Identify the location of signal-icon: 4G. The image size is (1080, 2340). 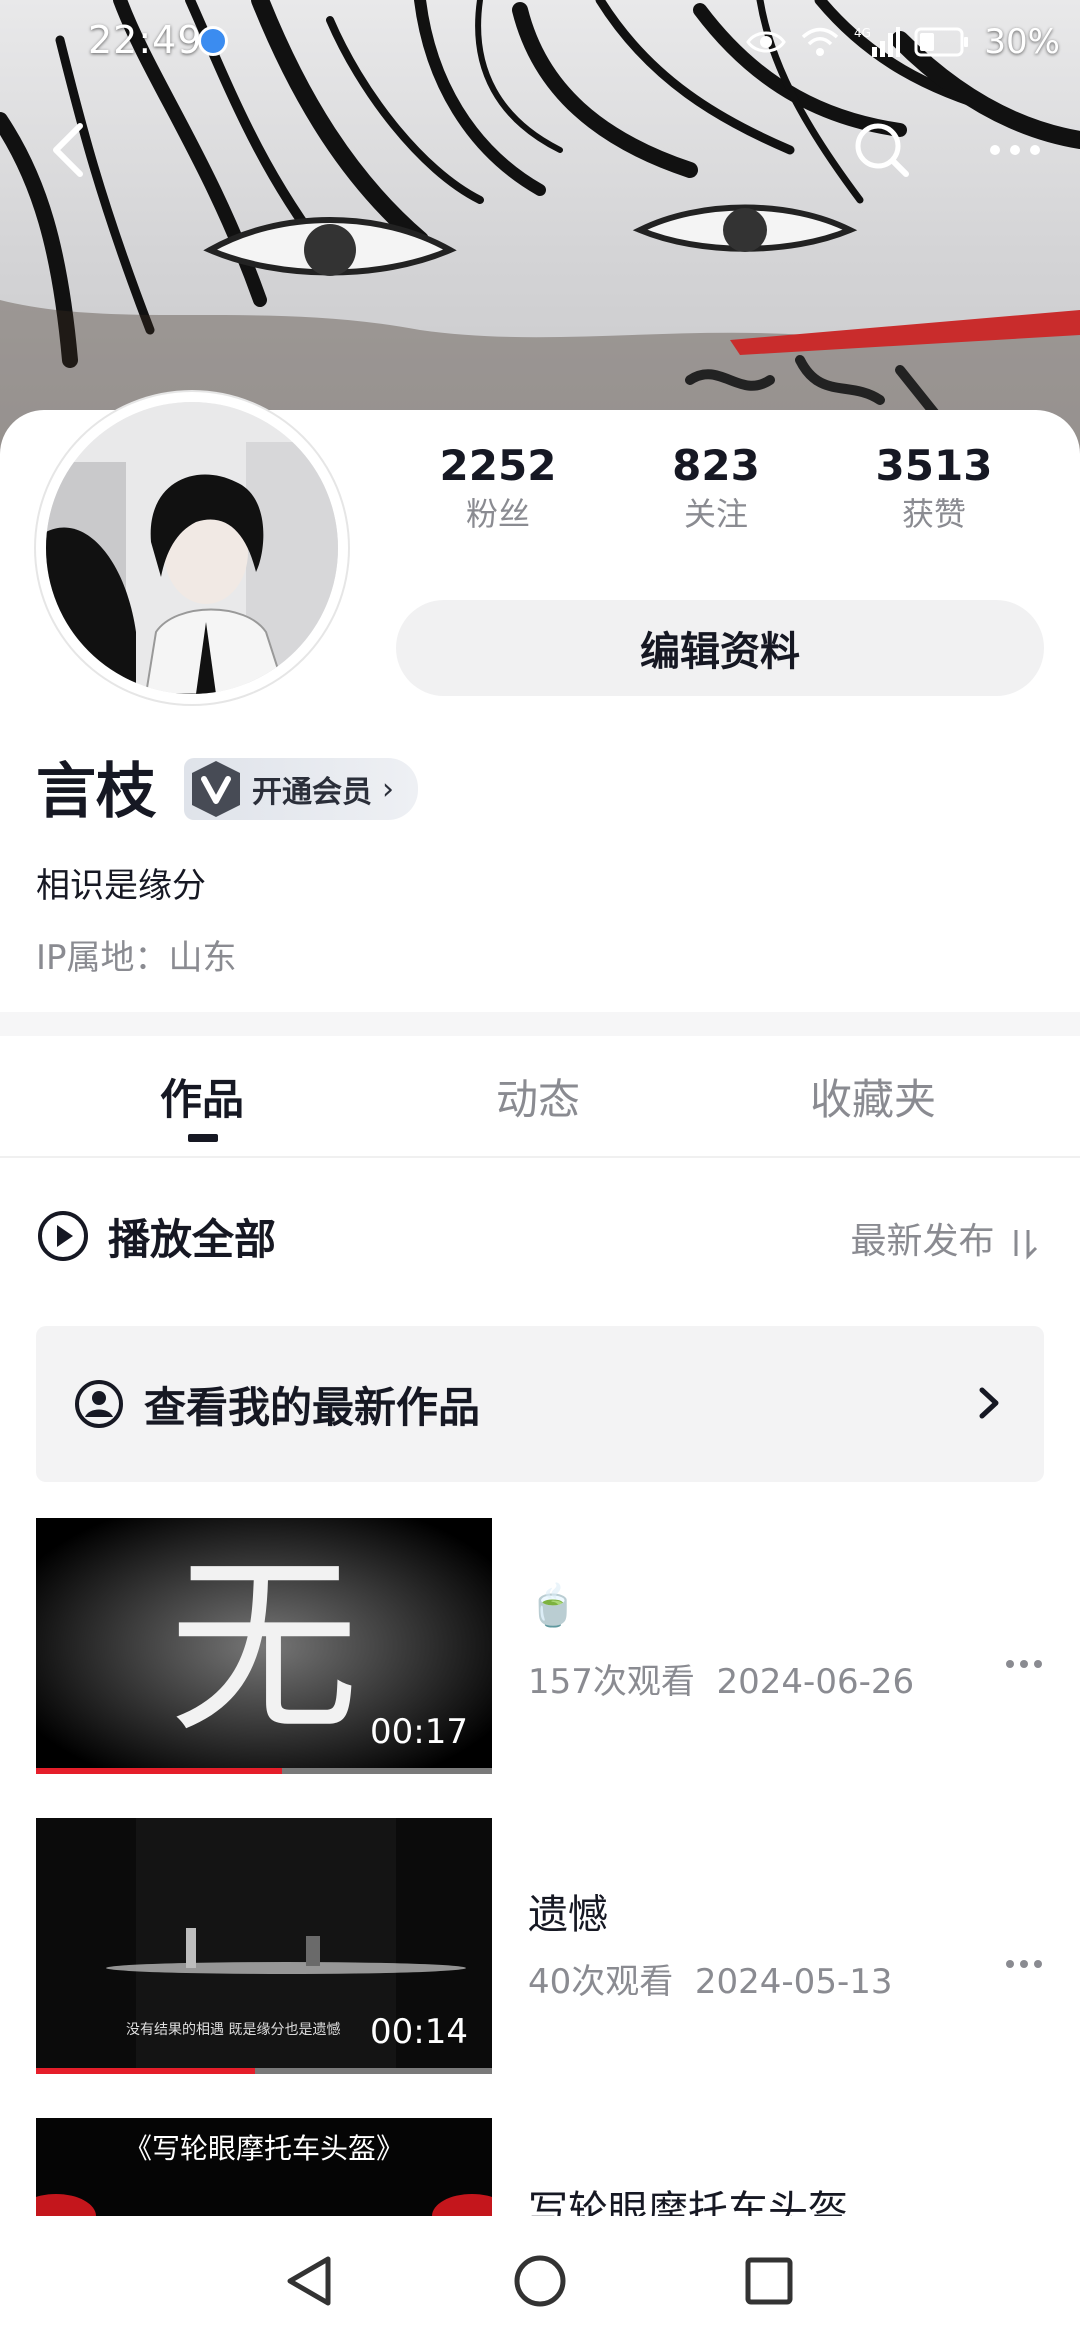
(877, 41).